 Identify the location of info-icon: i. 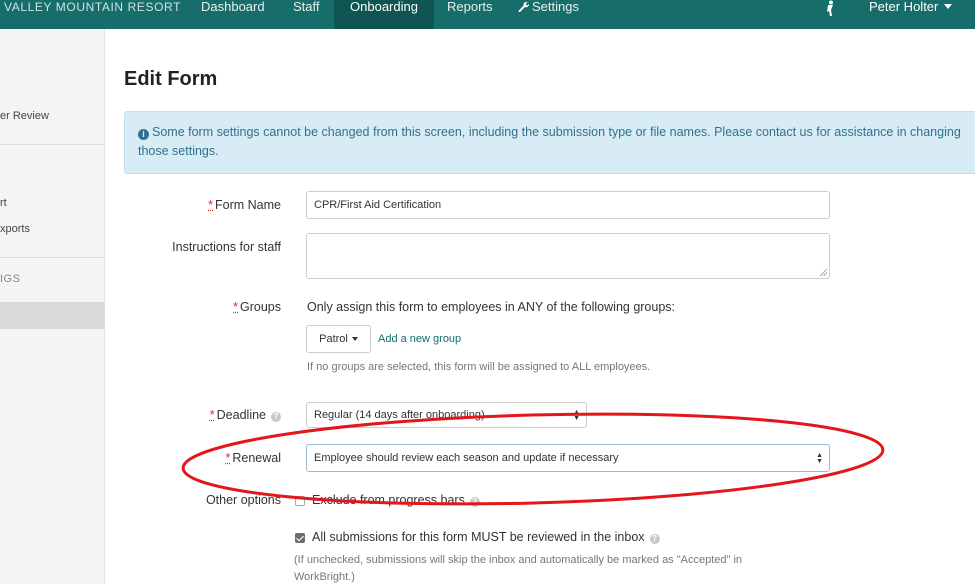
(143, 134).